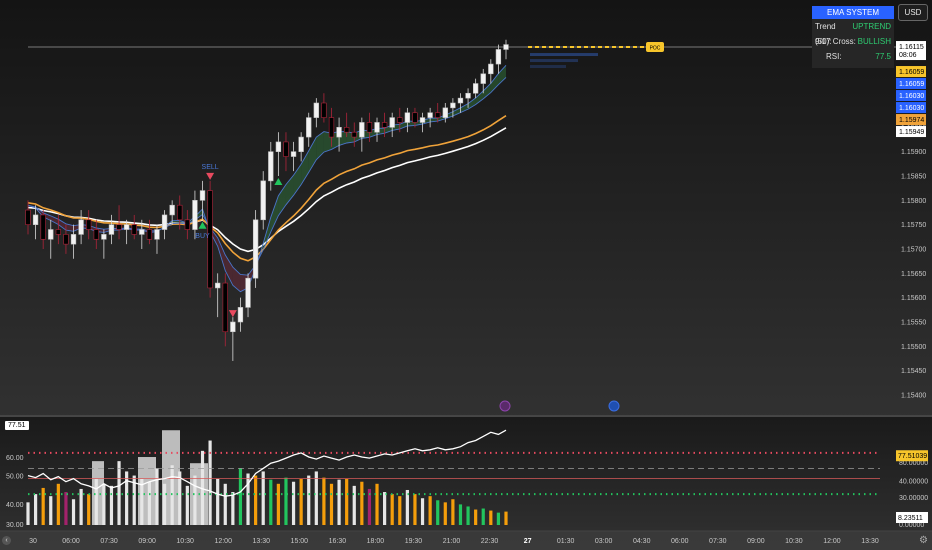 The image size is (932, 550). What do you see at coordinates (756, 541) in the screenshot?
I see `time-tick-label: 09:00` at bounding box center [756, 541].